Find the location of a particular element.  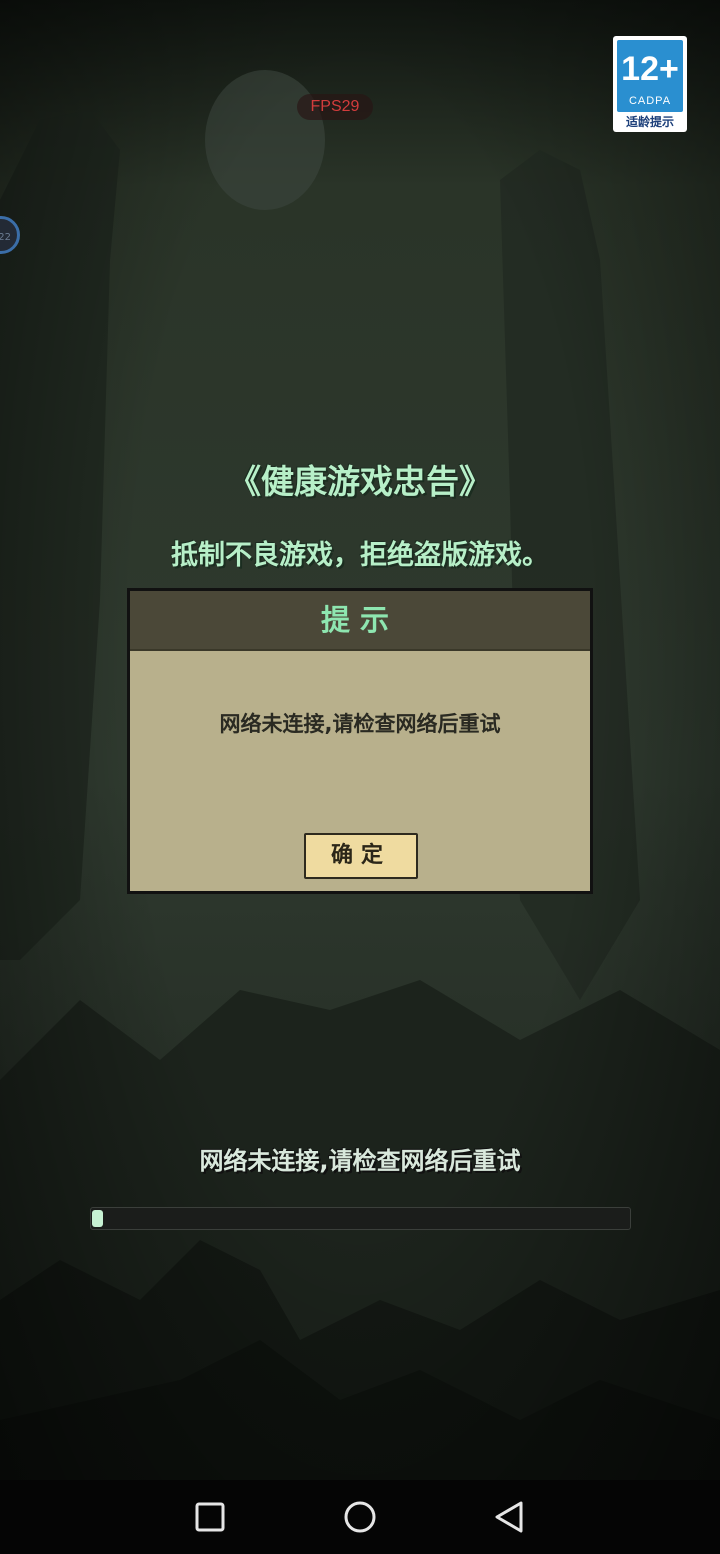

dialog-header: 提示 is located at coordinates (360, 621).